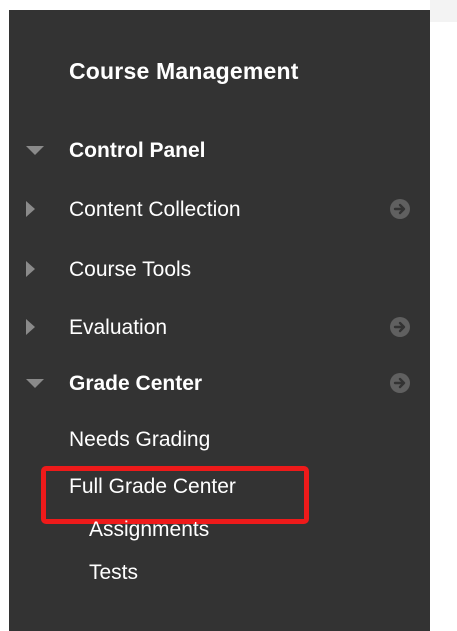 Image resolution: width=457 pixels, height=631 pixels. I want to click on link-tests: Tests, so click(113, 573).